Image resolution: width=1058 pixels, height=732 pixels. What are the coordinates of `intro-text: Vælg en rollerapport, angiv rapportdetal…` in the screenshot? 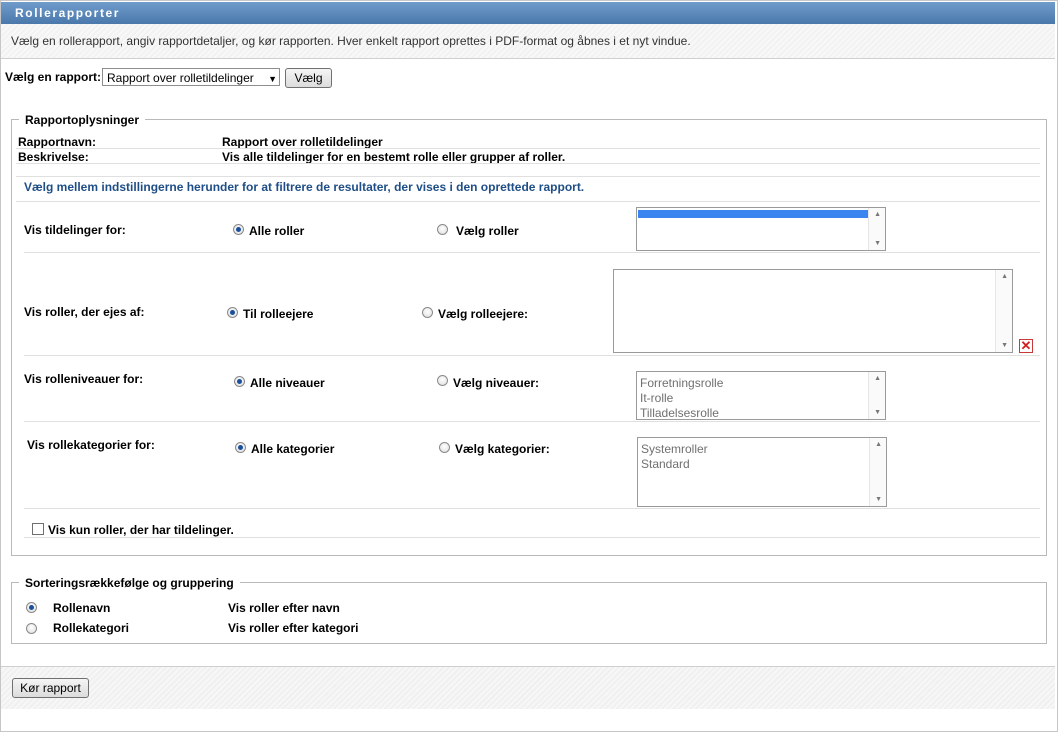 It's located at (528, 41).